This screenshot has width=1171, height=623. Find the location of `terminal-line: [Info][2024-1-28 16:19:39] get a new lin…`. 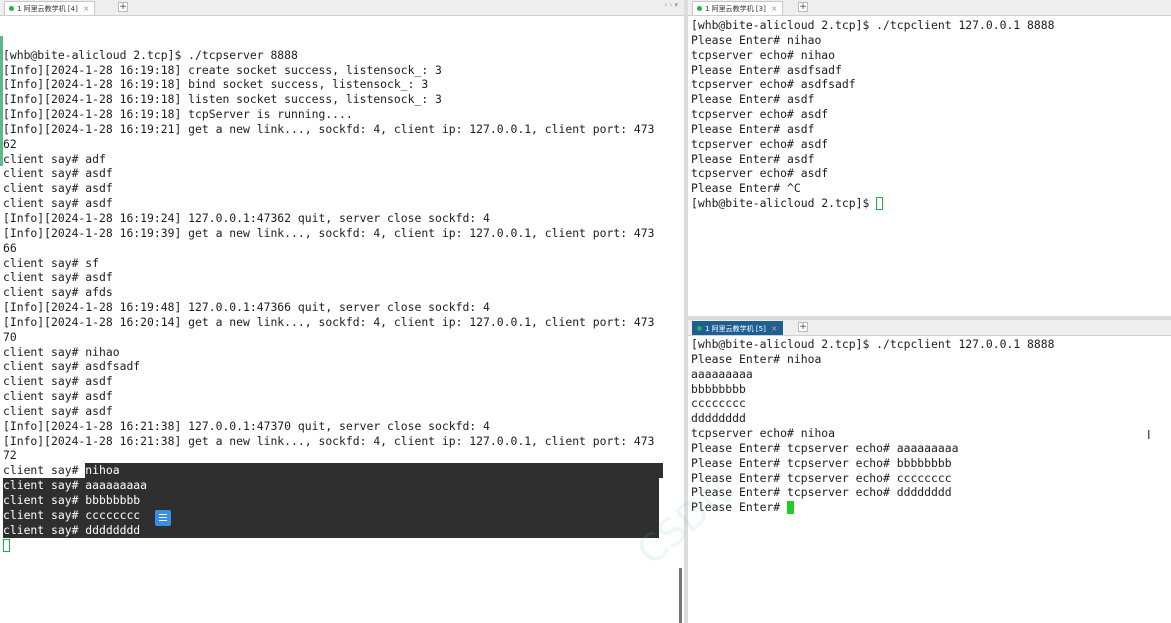

terminal-line: [Info][2024-1-28 16:19:39] get a new lin… is located at coordinates (329, 232).